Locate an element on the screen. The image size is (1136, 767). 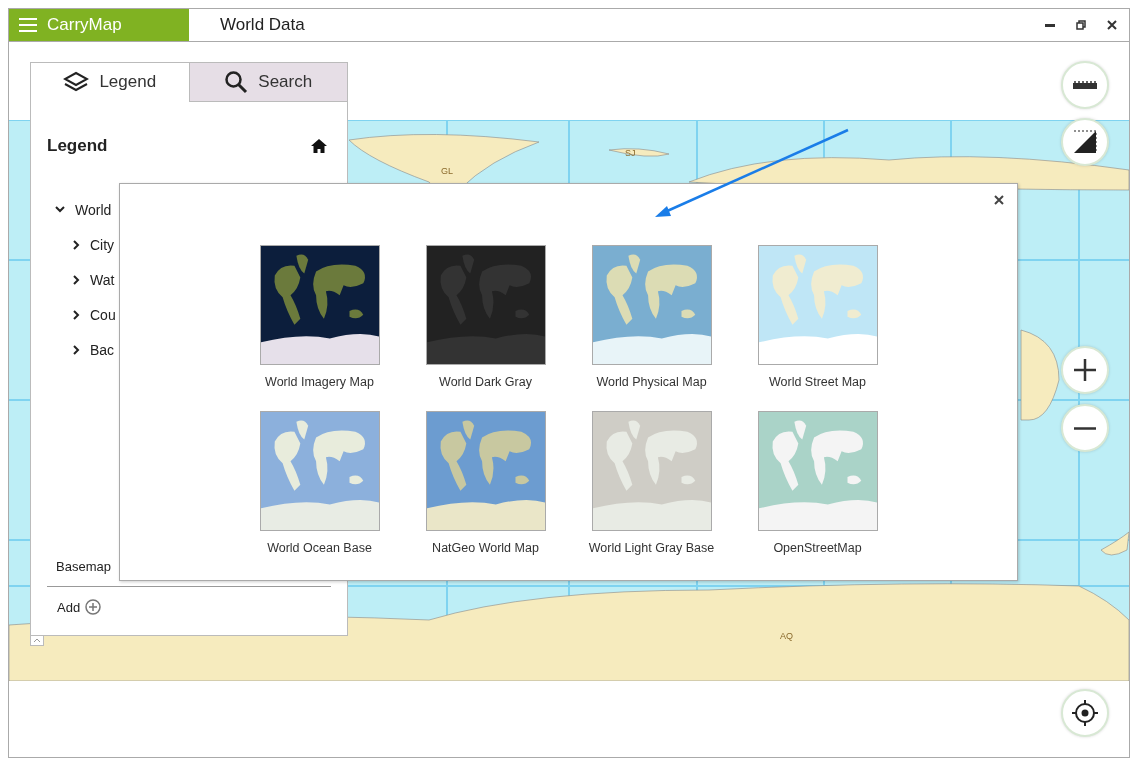
crosshair-icon is located at coordinates (1085, 713).